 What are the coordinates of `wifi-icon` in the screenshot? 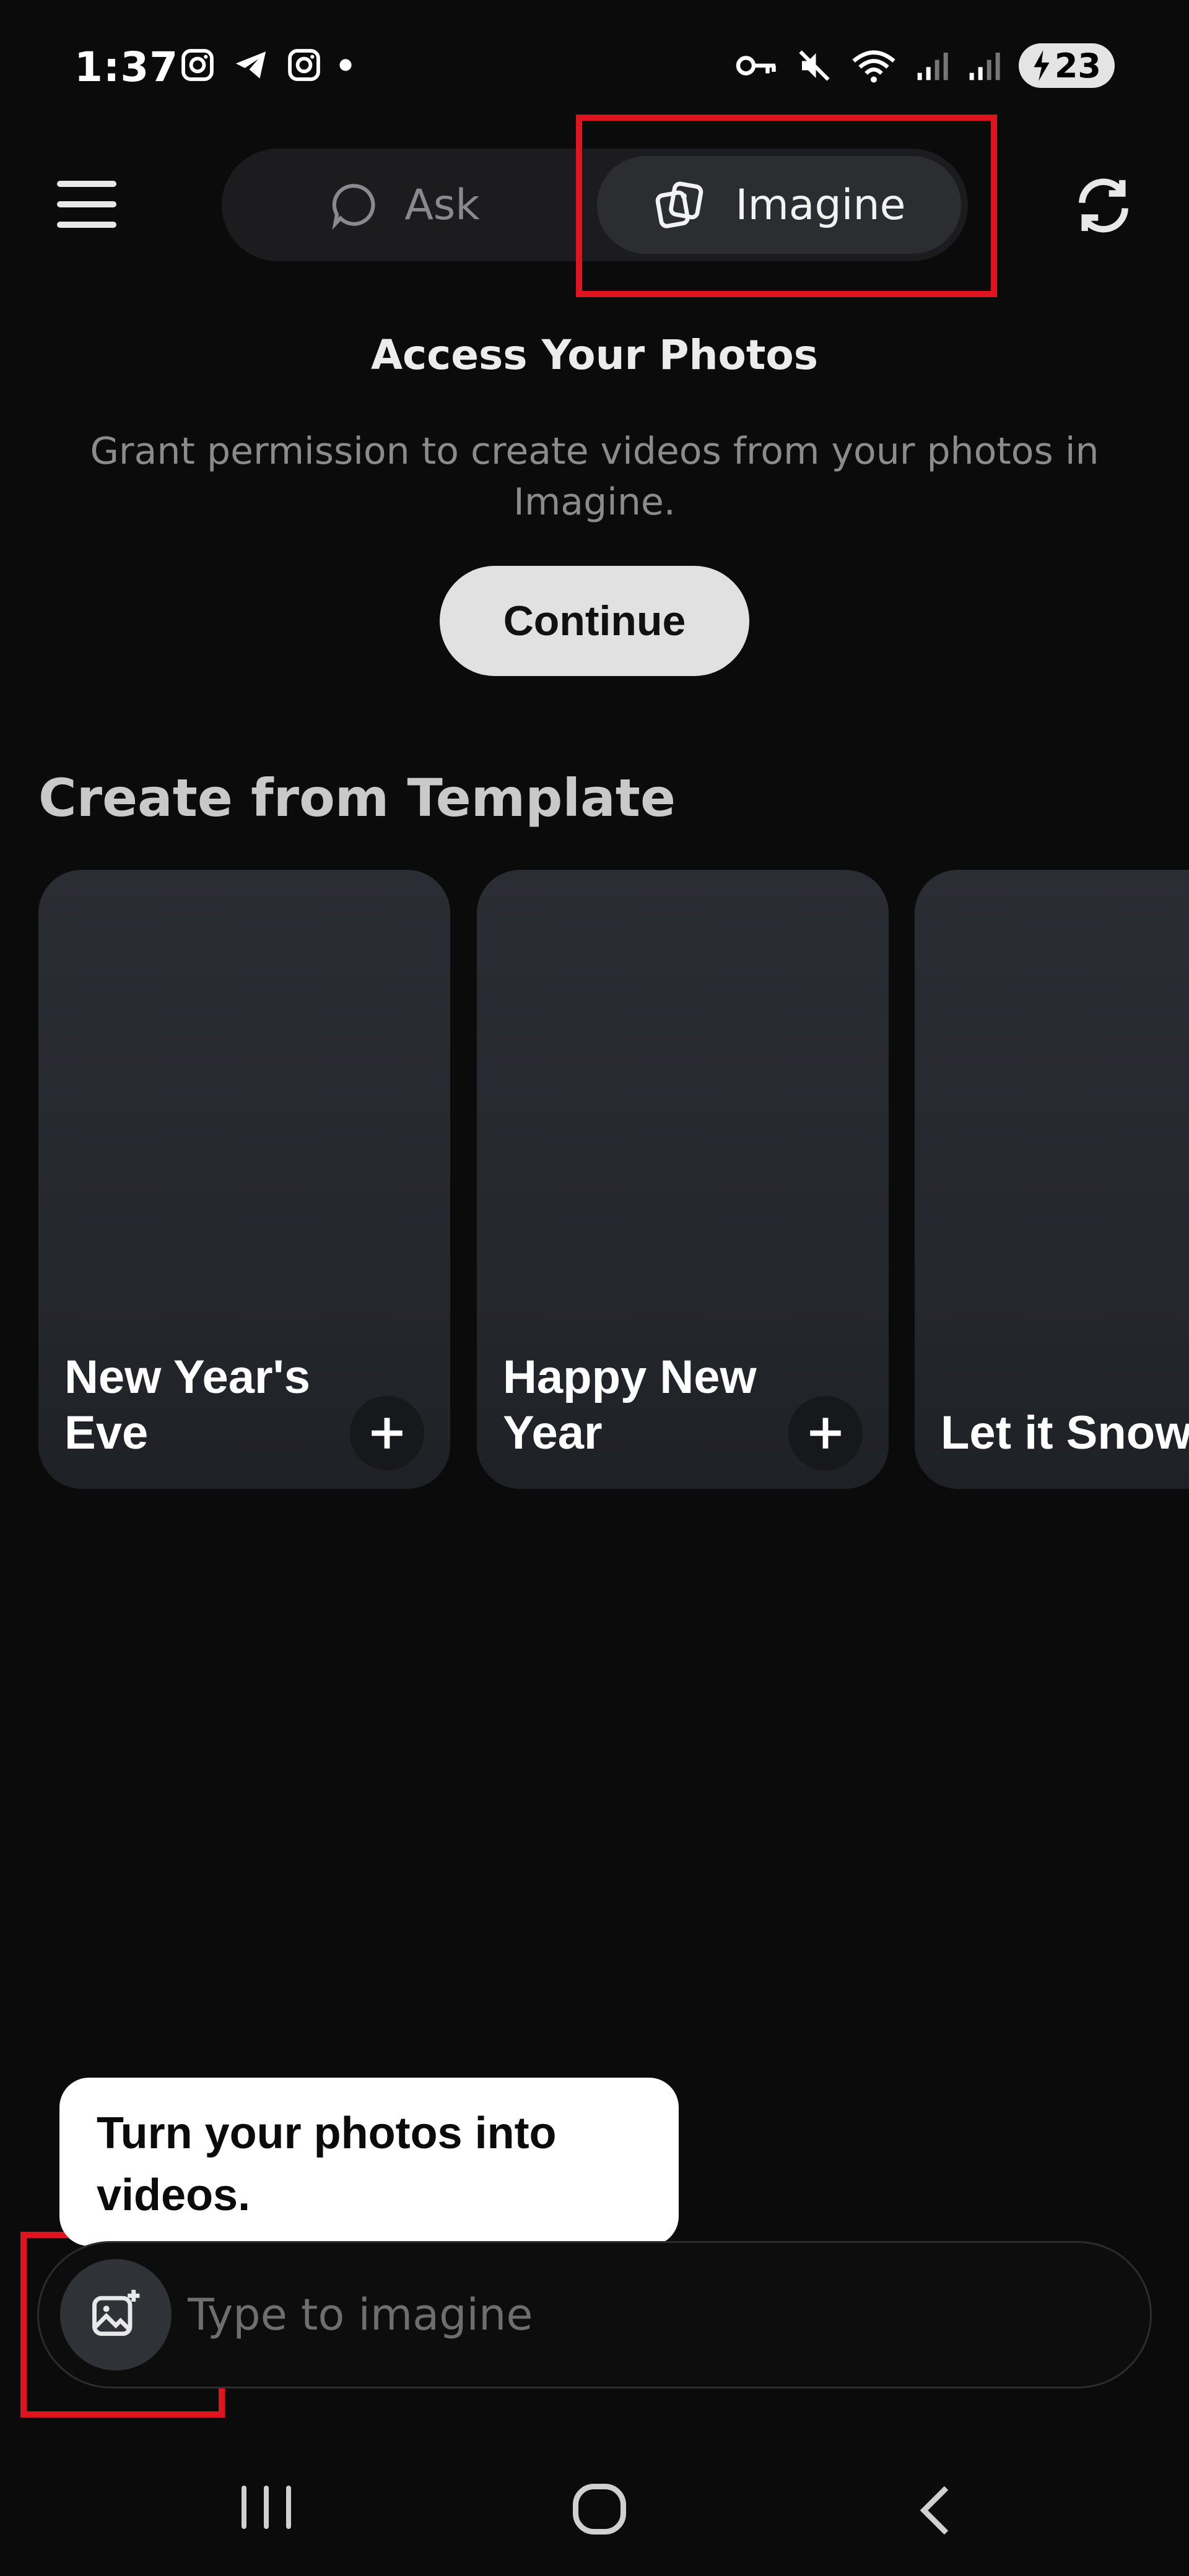 It's located at (873, 66).